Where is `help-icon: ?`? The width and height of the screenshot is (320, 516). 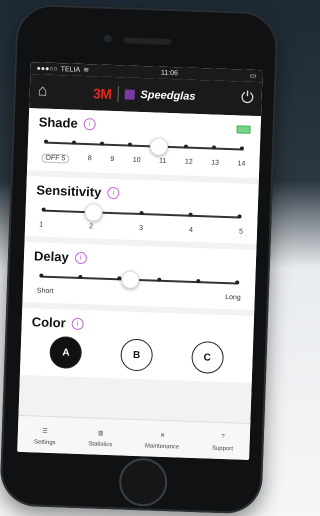
help-icon: ? is located at coordinates (223, 437).